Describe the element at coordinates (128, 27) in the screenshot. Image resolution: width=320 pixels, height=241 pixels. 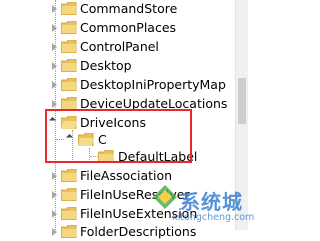
I see `tree-item-label: CommonPlaces` at that location.